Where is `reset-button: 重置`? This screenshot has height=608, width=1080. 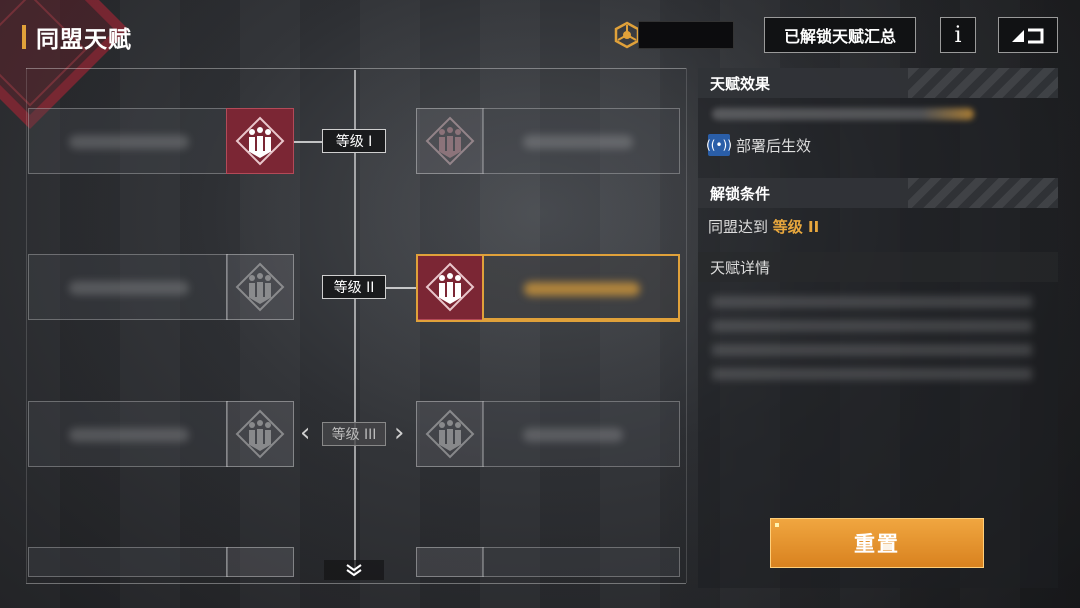 reset-button: 重置 is located at coordinates (877, 543).